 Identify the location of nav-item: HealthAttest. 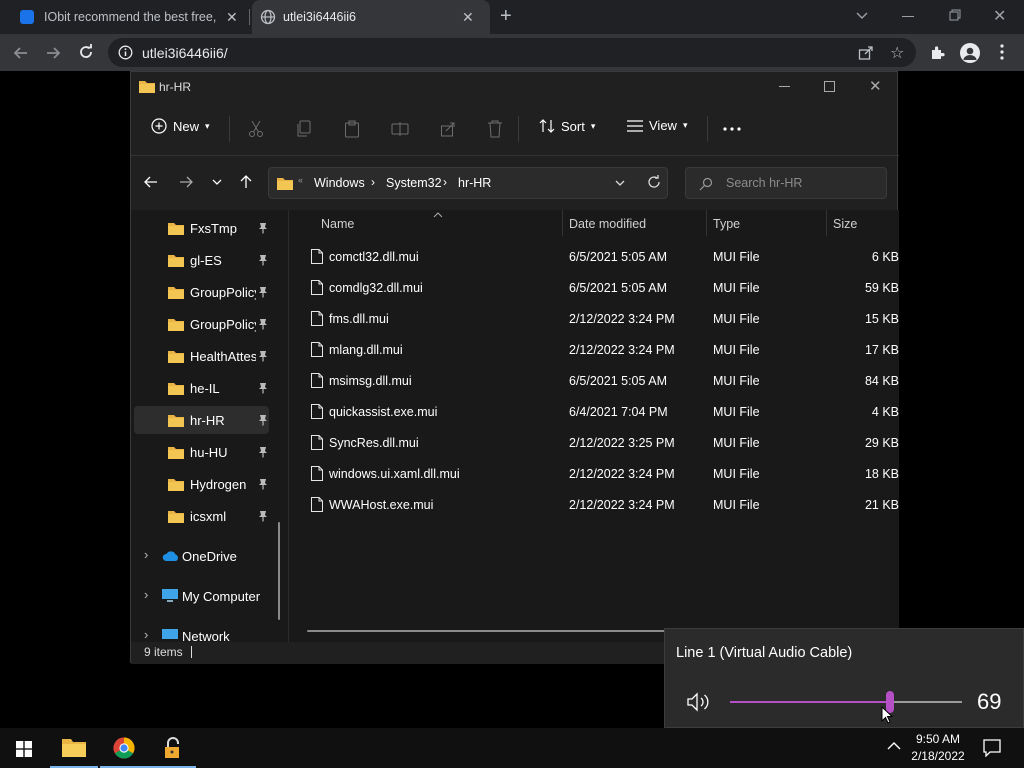
(201, 356).